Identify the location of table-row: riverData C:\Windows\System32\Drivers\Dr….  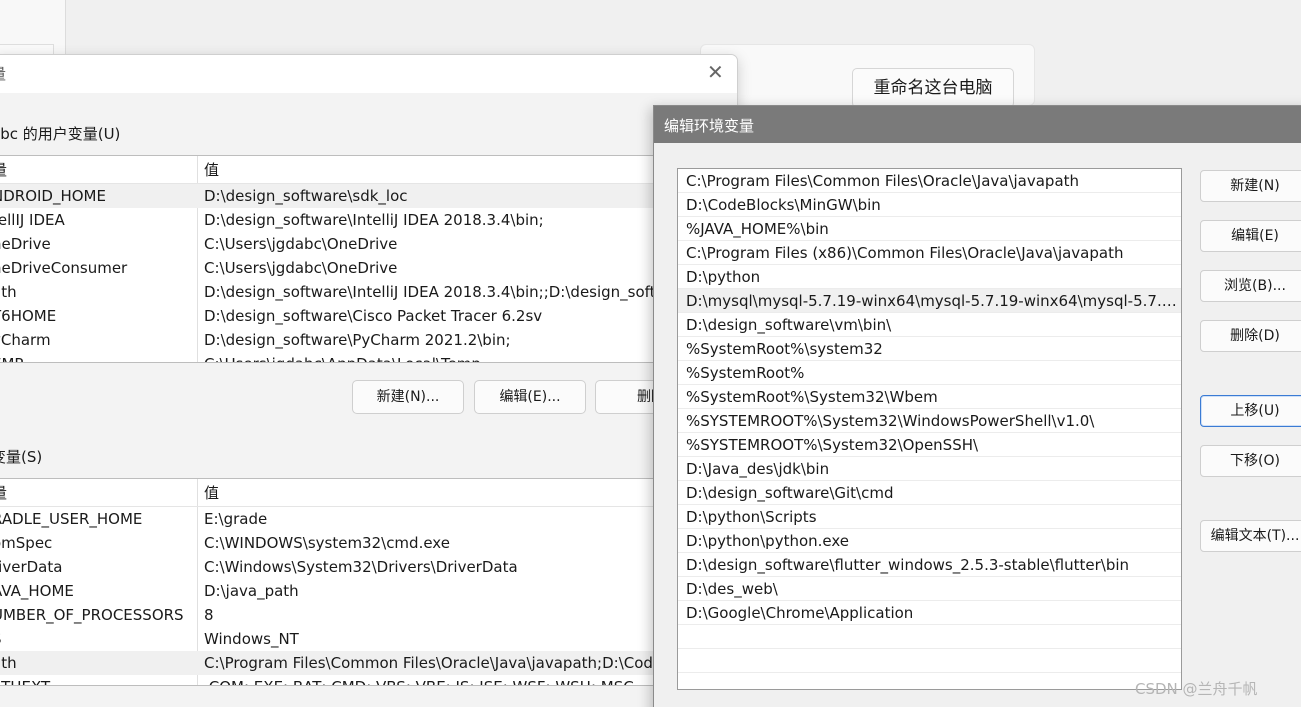
(345, 567).